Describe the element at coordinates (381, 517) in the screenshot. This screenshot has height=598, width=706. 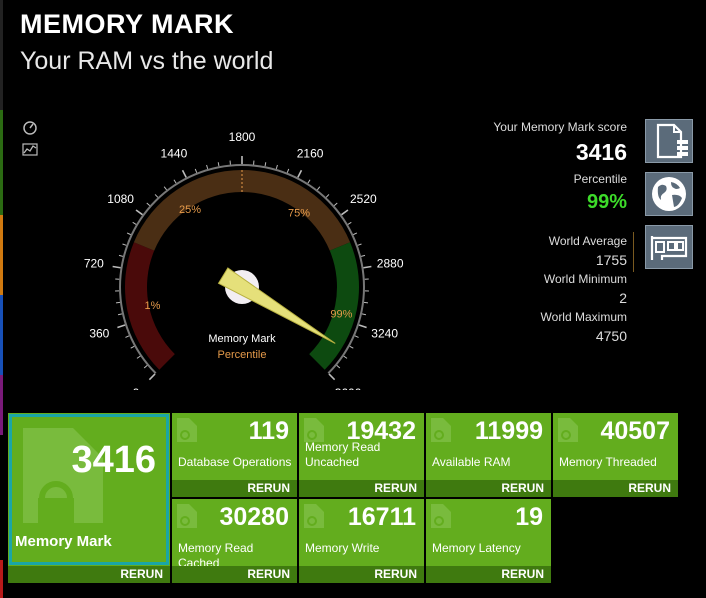
I see `tile-value: 16711` at that location.